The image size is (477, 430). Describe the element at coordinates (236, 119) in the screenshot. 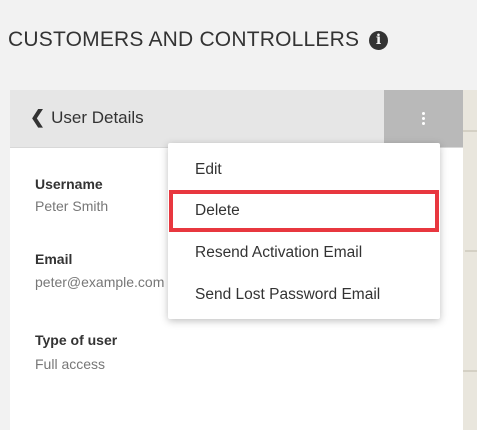

I see `panel-header: ❮ User Details` at that location.